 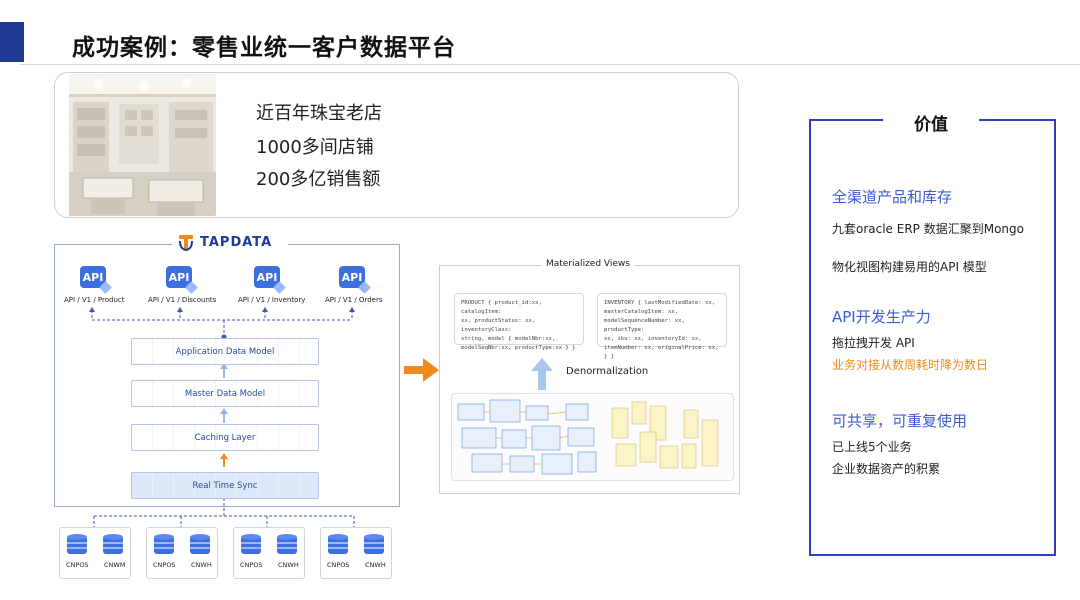 I want to click on store-fact-stores: 1000多间店铺, so click(x=315, y=147).